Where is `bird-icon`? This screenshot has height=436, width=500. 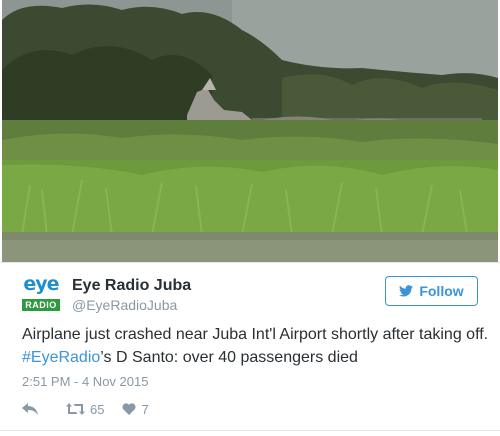 bird-icon is located at coordinates (406, 291).